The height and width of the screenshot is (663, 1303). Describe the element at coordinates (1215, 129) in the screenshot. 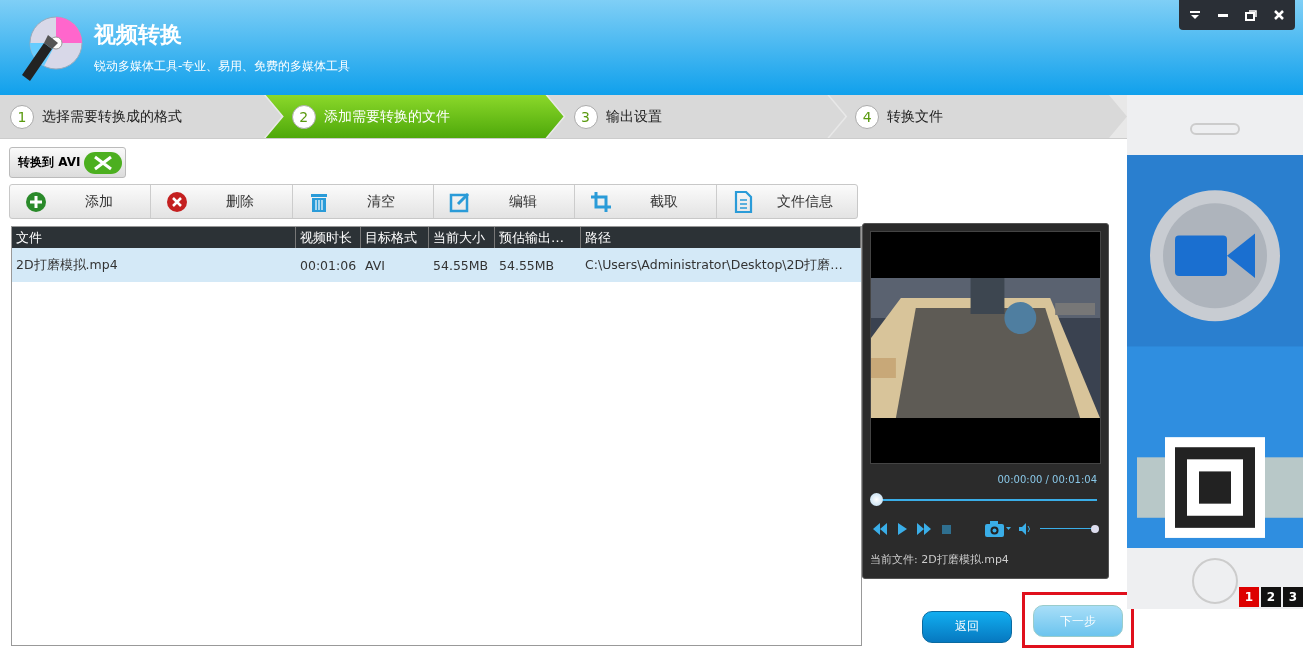

I see `phone-speaker` at that location.